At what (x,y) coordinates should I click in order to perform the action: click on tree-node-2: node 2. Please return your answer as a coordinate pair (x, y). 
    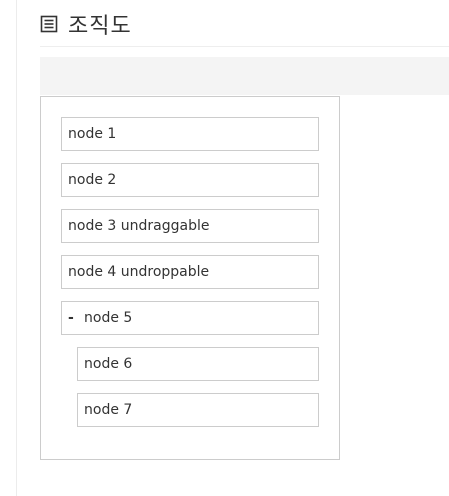
    Looking at the image, I should click on (190, 180).